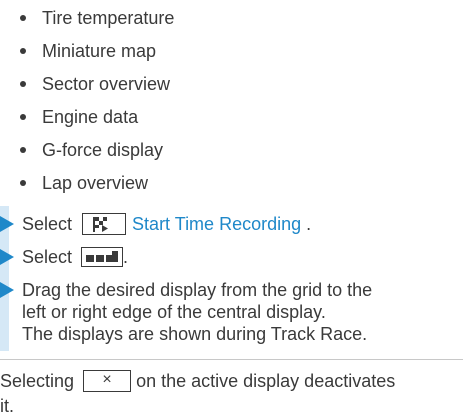 The width and height of the screenshot is (463, 417). I want to click on list-item-label: Engine data, so click(90, 117).